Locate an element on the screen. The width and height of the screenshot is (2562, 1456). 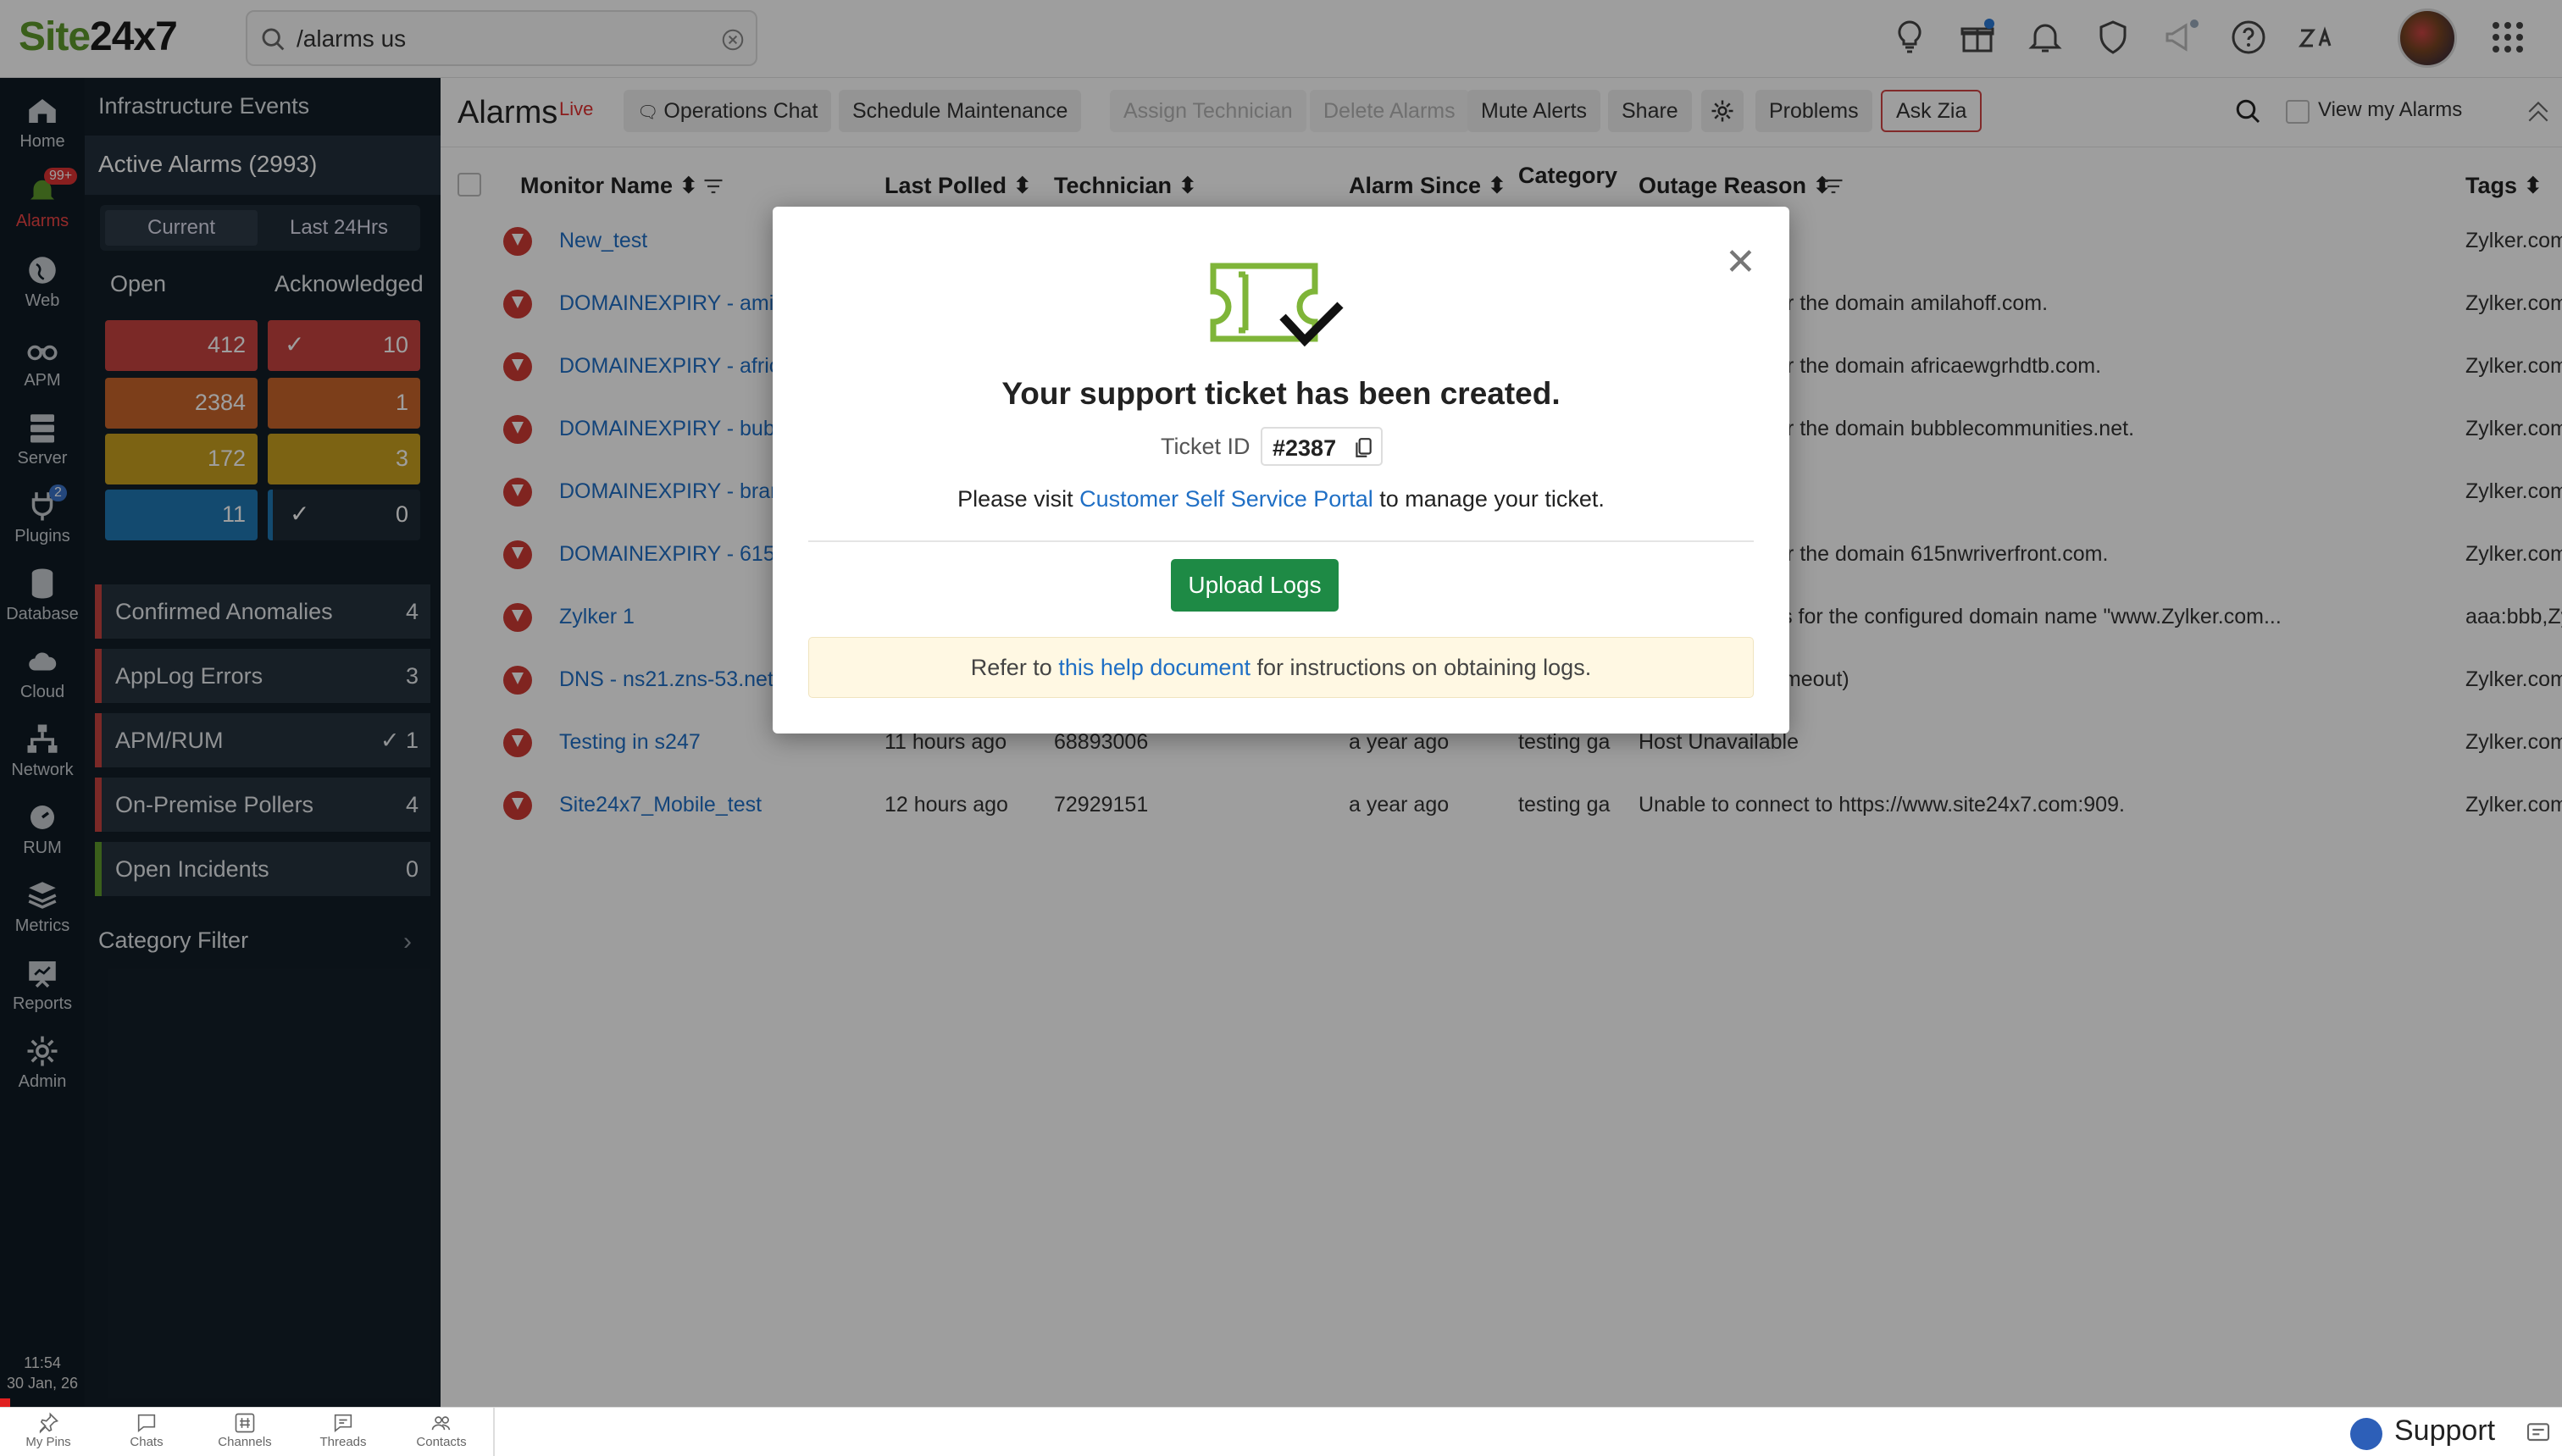
threads-icon is located at coordinates (343, 1423).